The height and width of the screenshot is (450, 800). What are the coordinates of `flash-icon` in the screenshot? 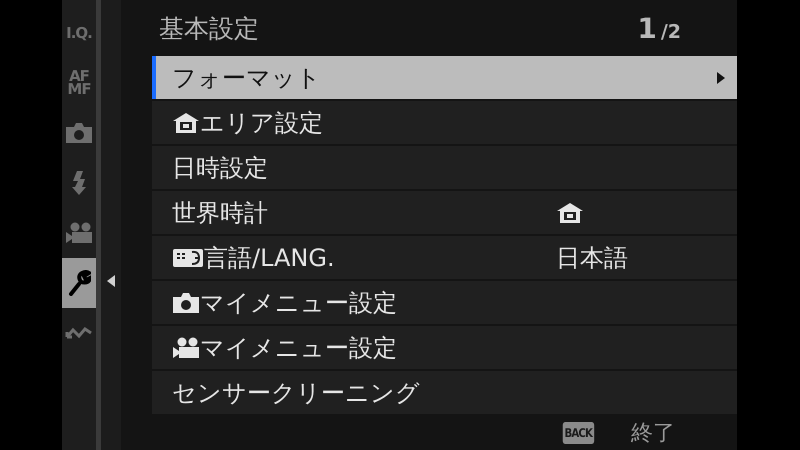 It's located at (79, 183).